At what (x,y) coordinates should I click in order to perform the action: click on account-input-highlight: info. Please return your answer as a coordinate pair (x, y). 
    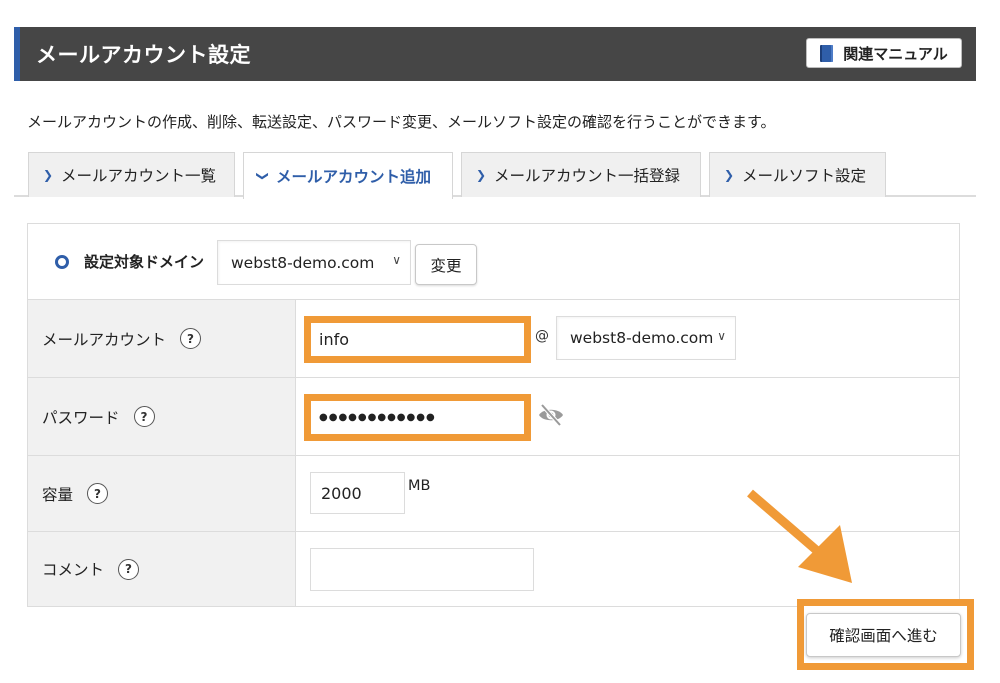
    Looking at the image, I should click on (417, 339).